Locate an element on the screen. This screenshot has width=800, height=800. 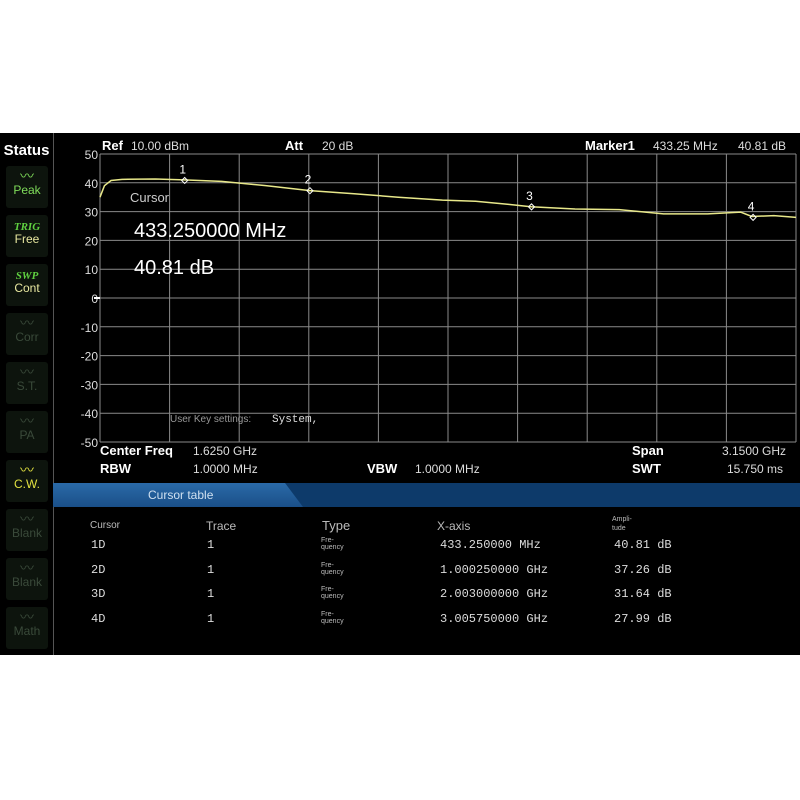
swt-value: 15.750 ms is located at coordinates (755, 469).